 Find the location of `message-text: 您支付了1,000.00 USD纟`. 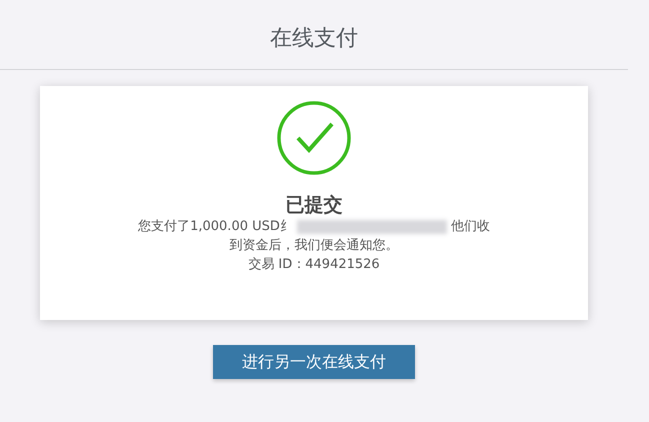

message-text: 您支付了1,000.00 USD纟 is located at coordinates (215, 227).